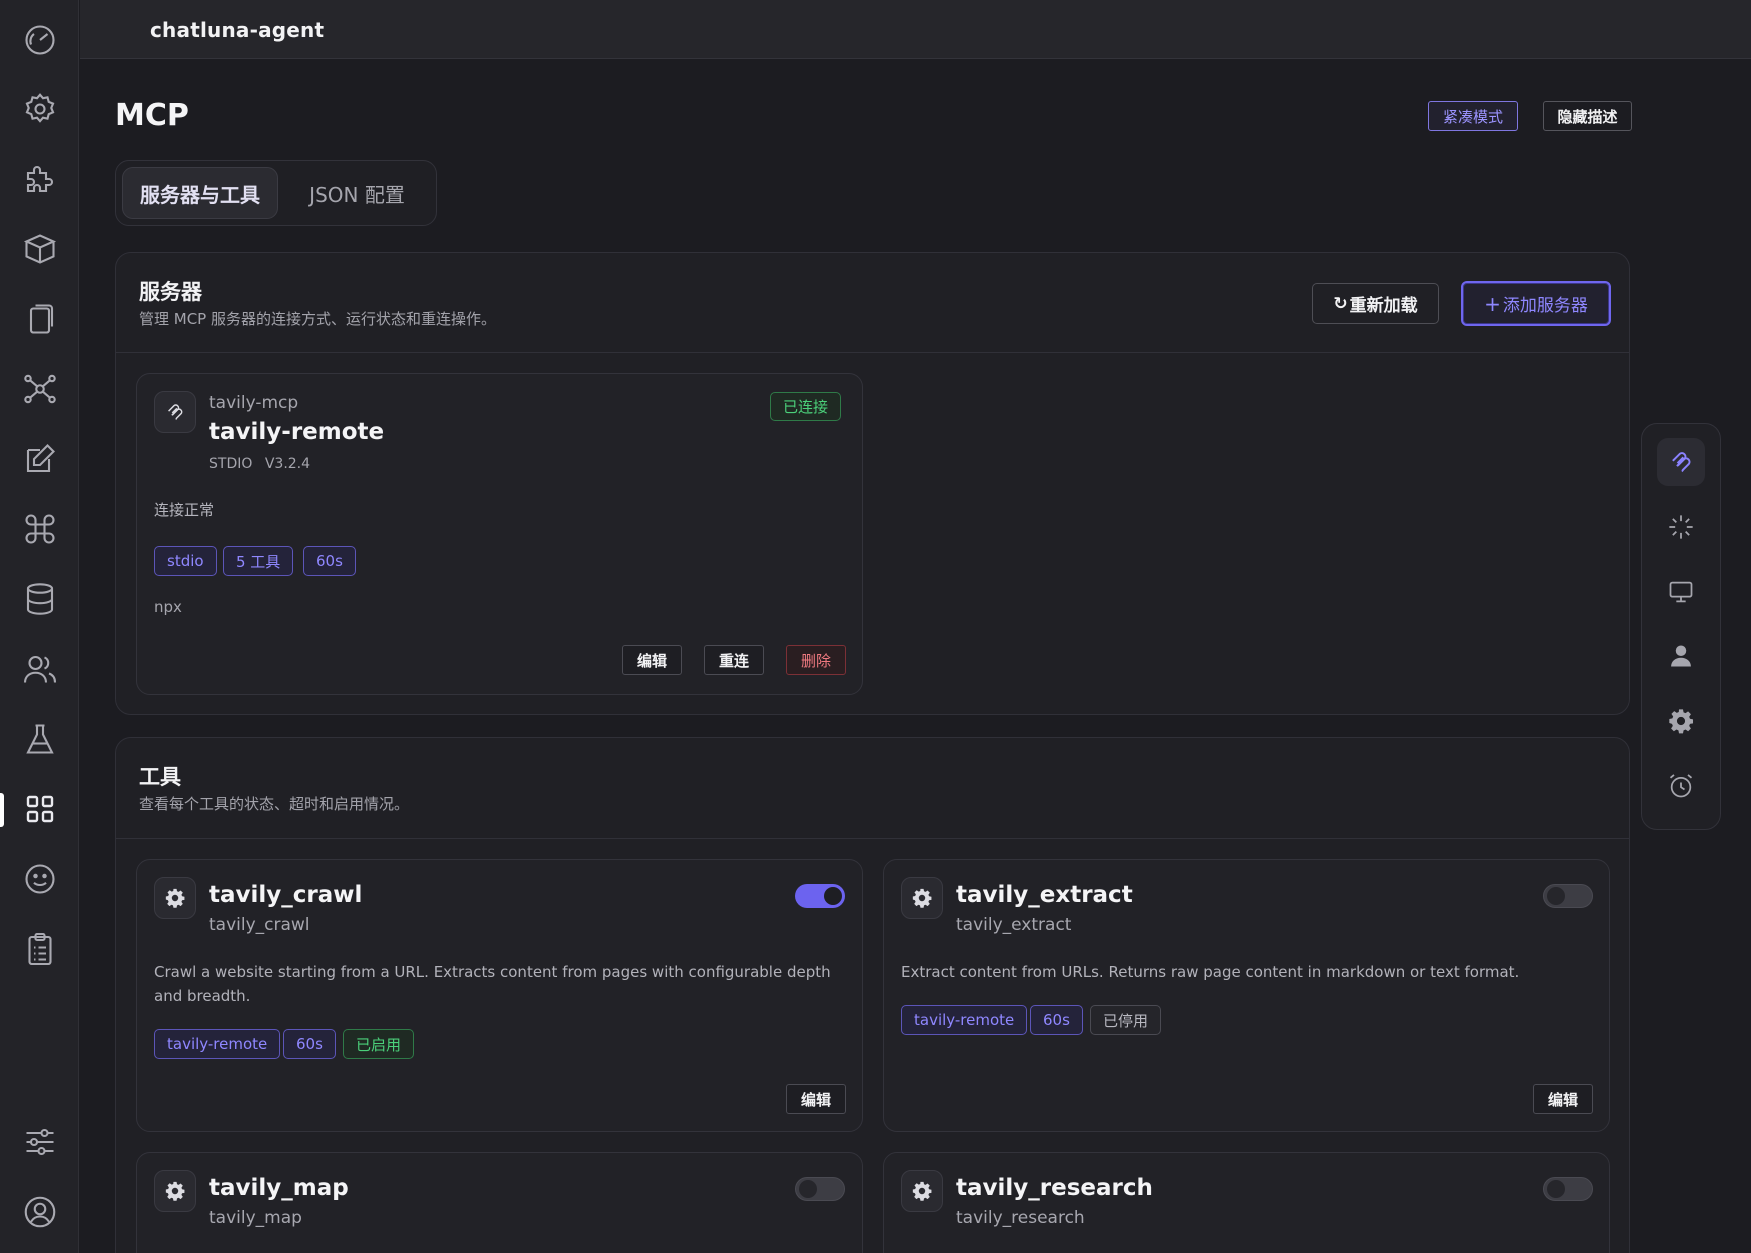 Image resolution: width=1751 pixels, height=1253 pixels. Describe the element at coordinates (816, 660) in the screenshot. I see `server-delete-button: 删除` at that location.